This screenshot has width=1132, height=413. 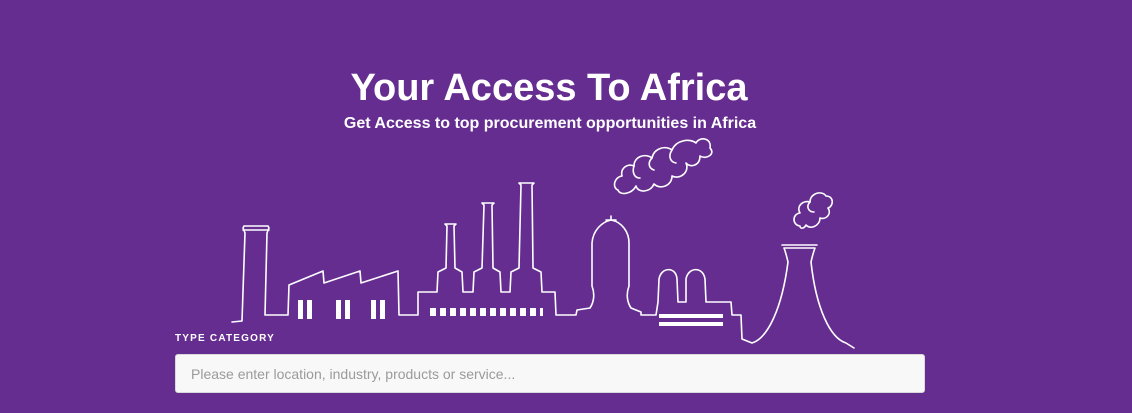 What do you see at coordinates (486, 312) in the screenshot?
I see `small-window-row` at bounding box center [486, 312].